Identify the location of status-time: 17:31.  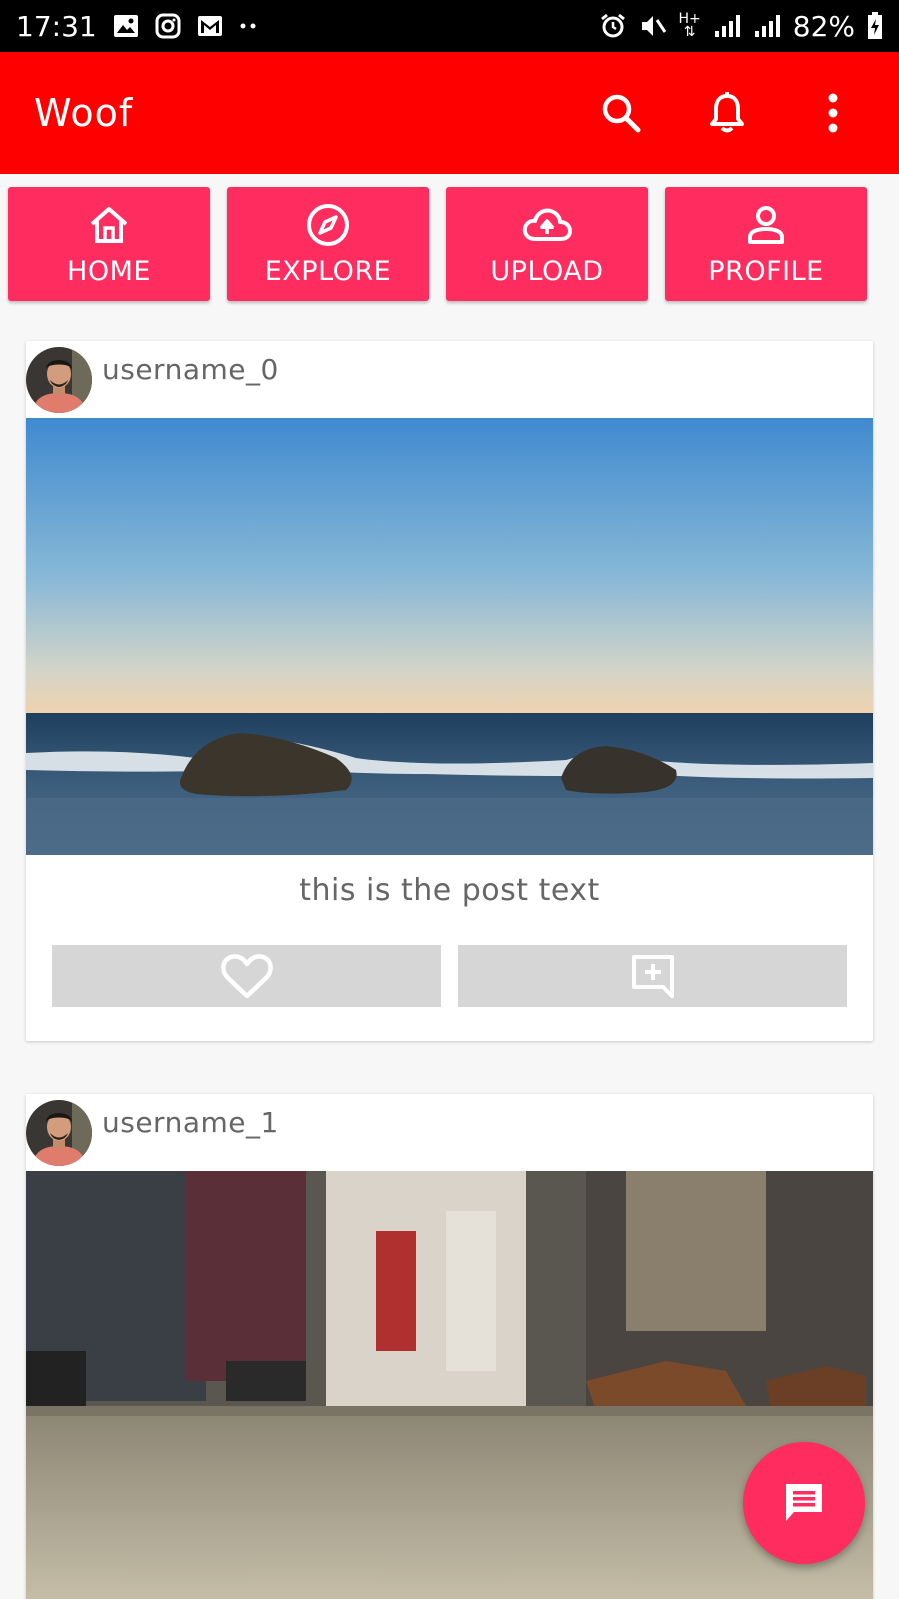
(56, 26).